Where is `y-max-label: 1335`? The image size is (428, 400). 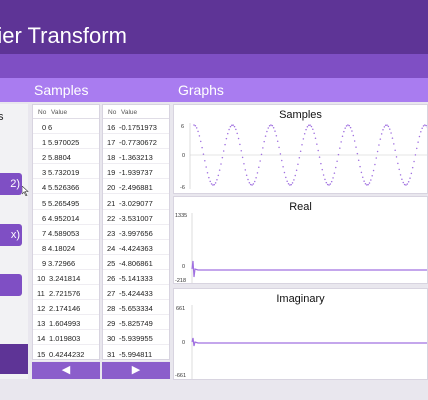
y-max-label: 1335 is located at coordinates (181, 216).